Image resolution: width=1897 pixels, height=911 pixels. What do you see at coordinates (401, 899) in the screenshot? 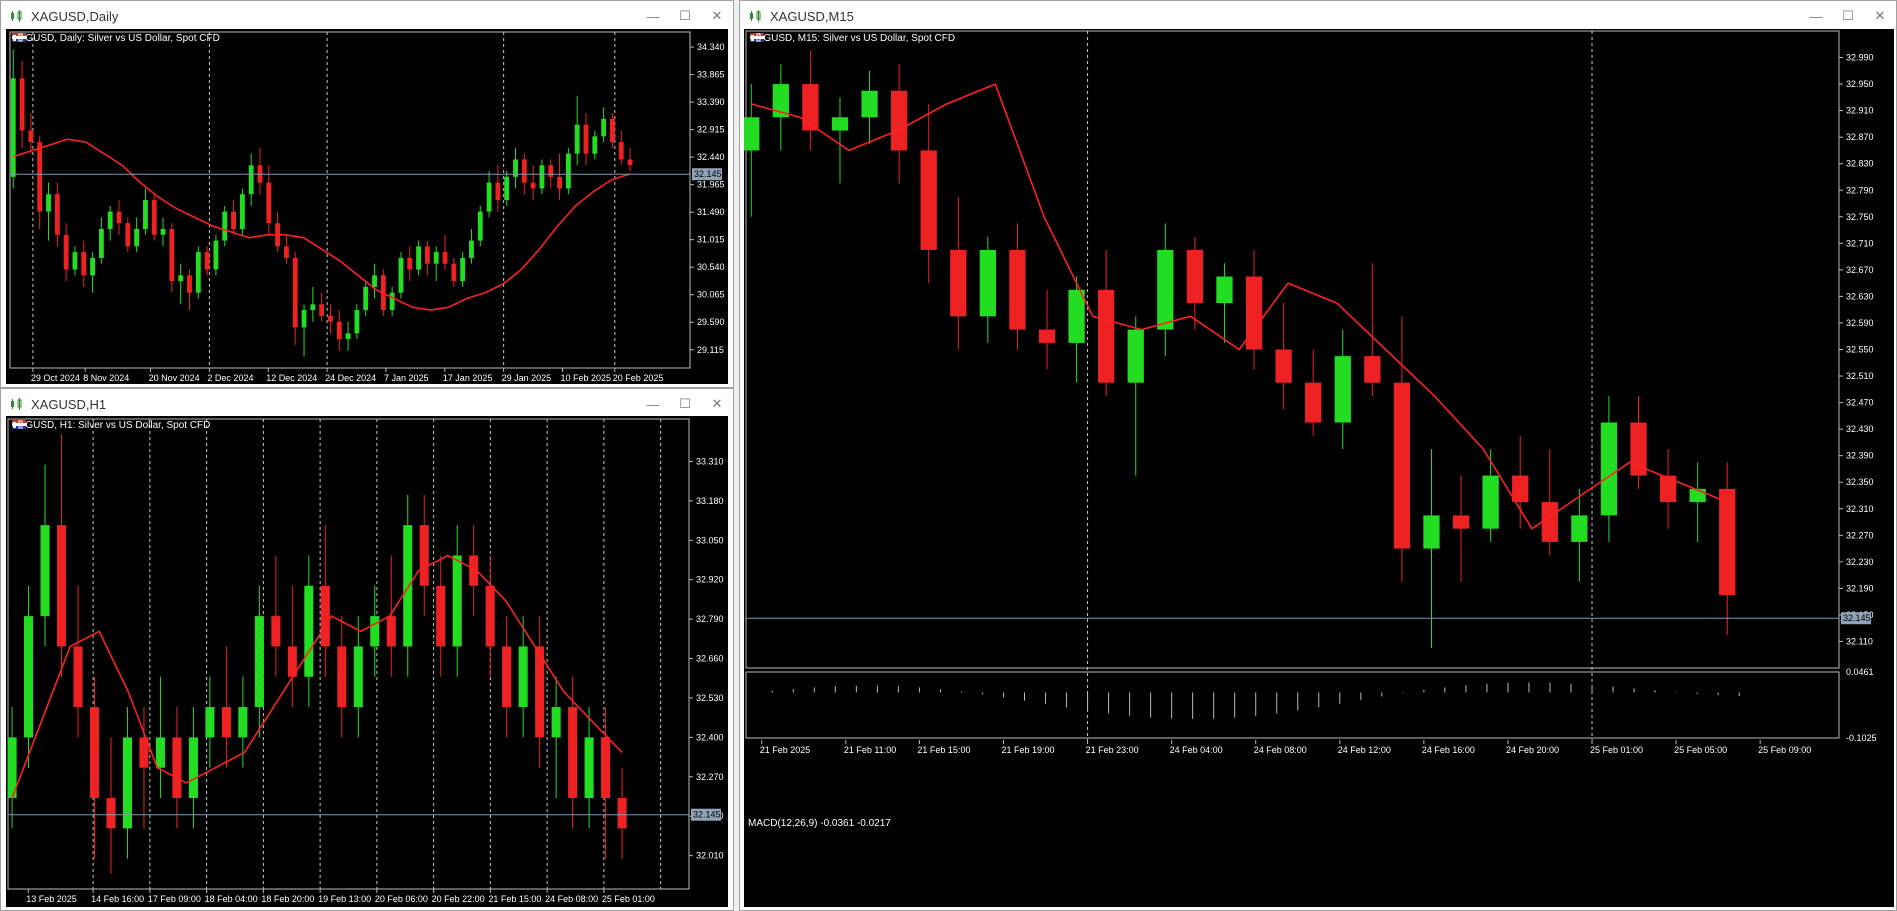
I see `x-tick-label: 20 Feb 06:00` at bounding box center [401, 899].